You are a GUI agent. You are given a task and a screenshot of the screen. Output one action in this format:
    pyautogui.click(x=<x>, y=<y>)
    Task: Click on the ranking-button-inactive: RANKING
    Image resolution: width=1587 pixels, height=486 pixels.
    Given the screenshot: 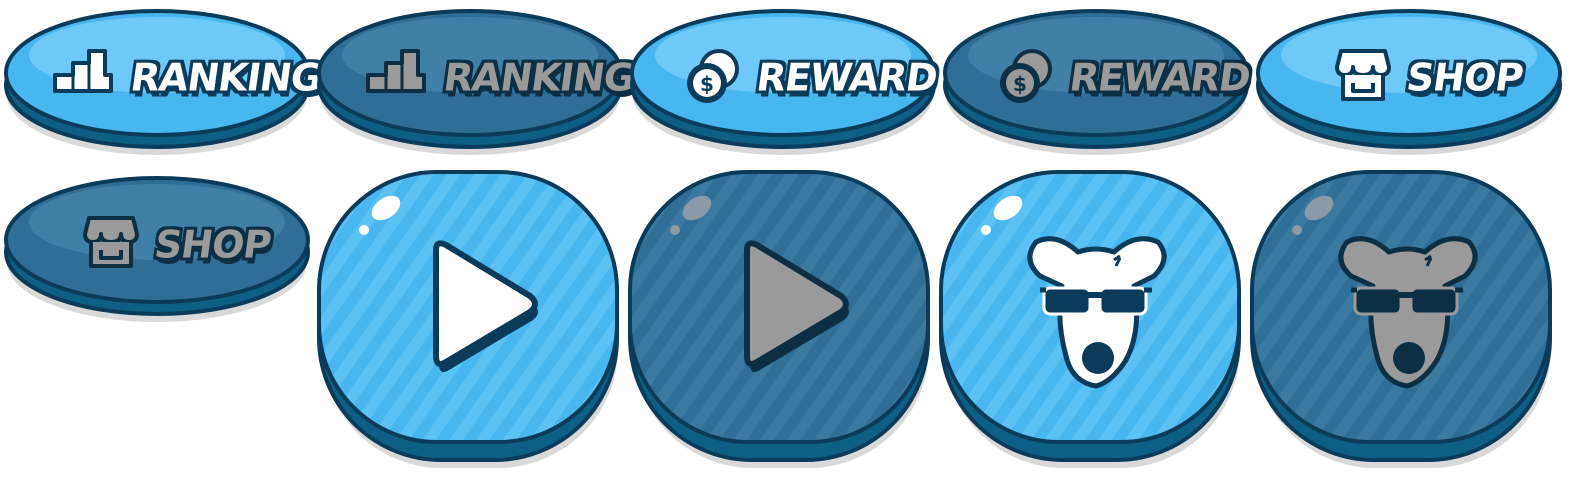 What is the action you would take?
    pyautogui.click(x=476, y=80)
    